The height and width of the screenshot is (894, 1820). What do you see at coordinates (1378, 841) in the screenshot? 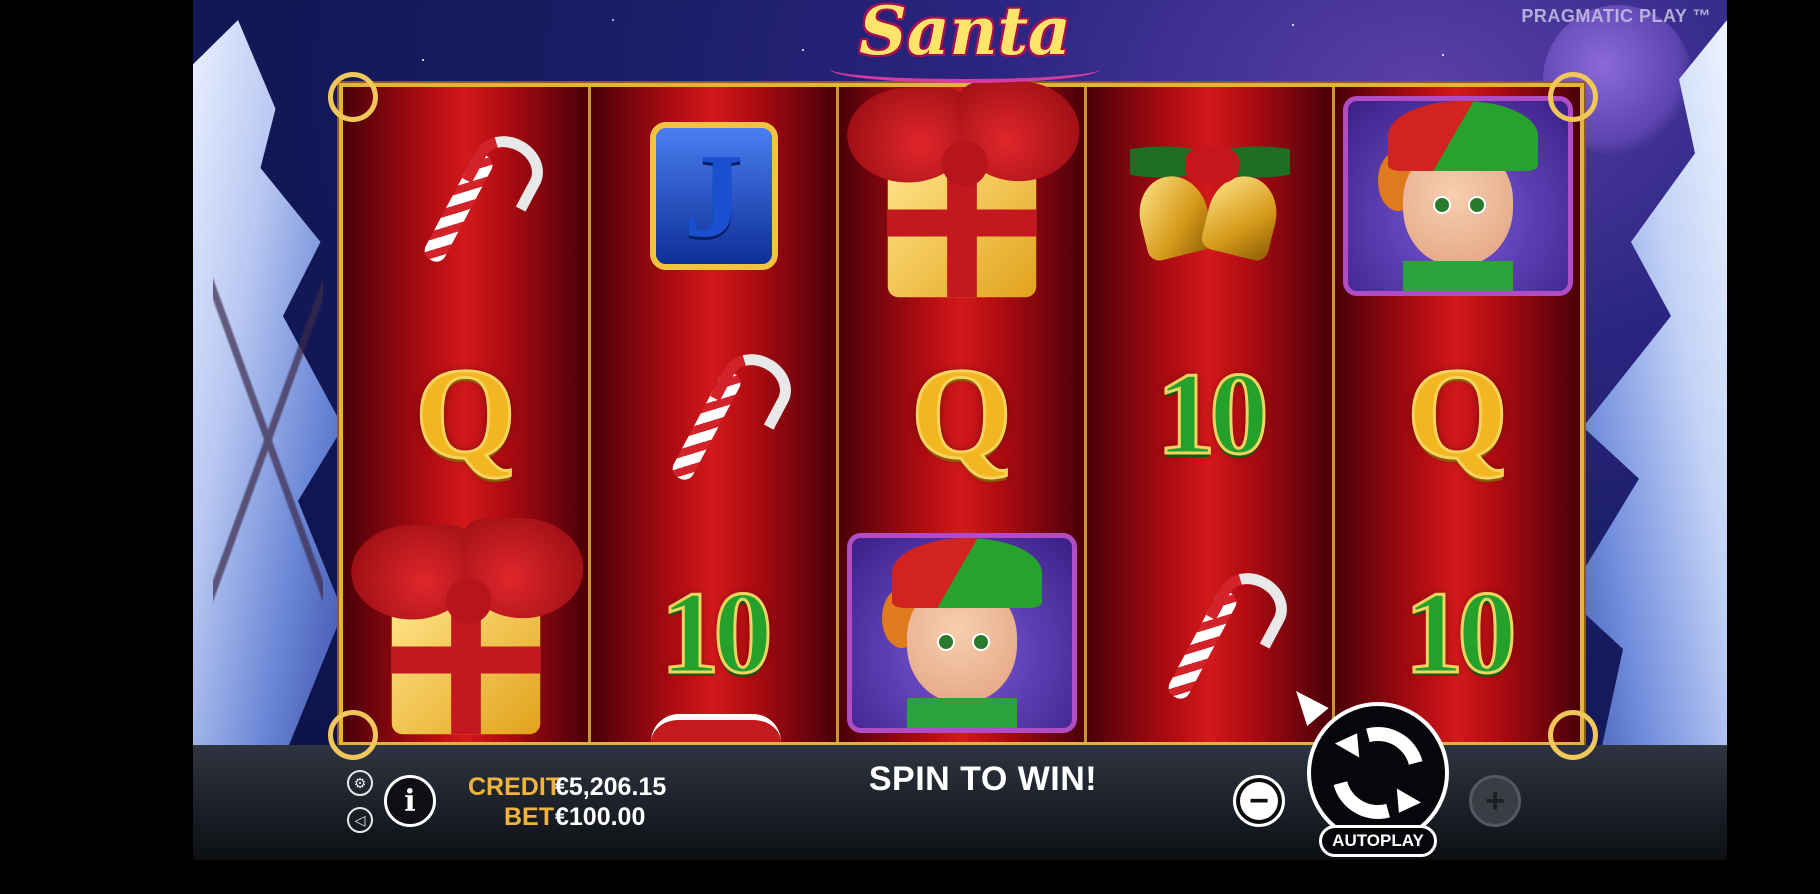
I see `autoplay-button: AUTOPLAY` at bounding box center [1378, 841].